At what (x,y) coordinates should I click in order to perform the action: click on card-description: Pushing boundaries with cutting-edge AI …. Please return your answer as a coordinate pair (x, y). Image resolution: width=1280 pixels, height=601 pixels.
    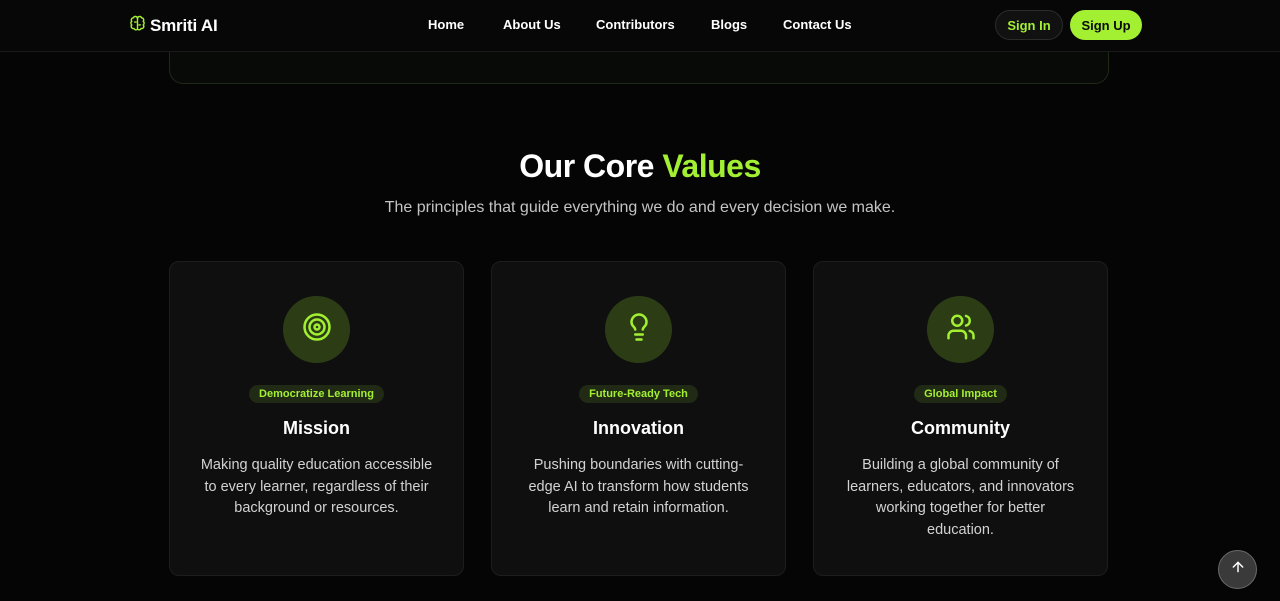
    Looking at the image, I should click on (638, 487).